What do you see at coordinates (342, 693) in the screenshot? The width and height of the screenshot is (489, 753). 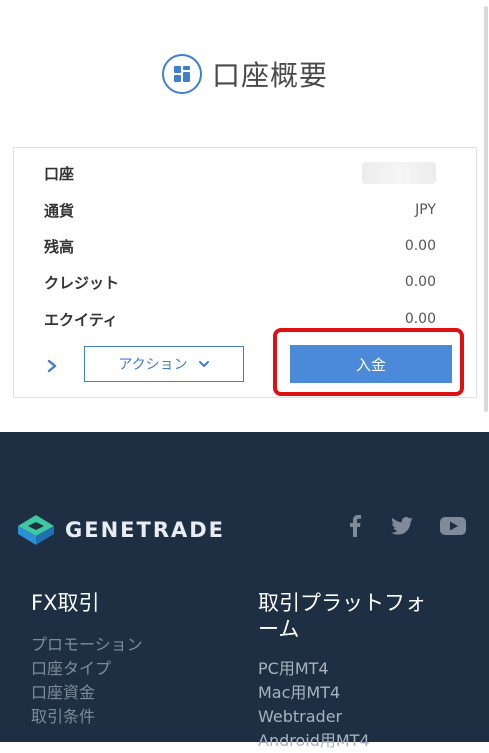 I see `footer-link-mac-mt4: Mac用MT4` at bounding box center [342, 693].